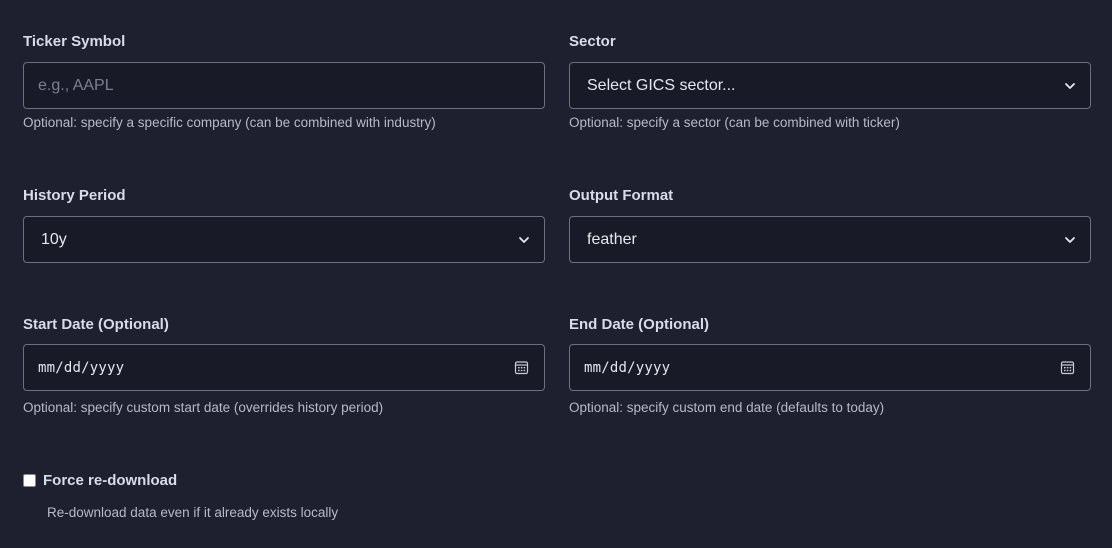  I want to click on ticker-label: Ticker Symbol, so click(74, 41).